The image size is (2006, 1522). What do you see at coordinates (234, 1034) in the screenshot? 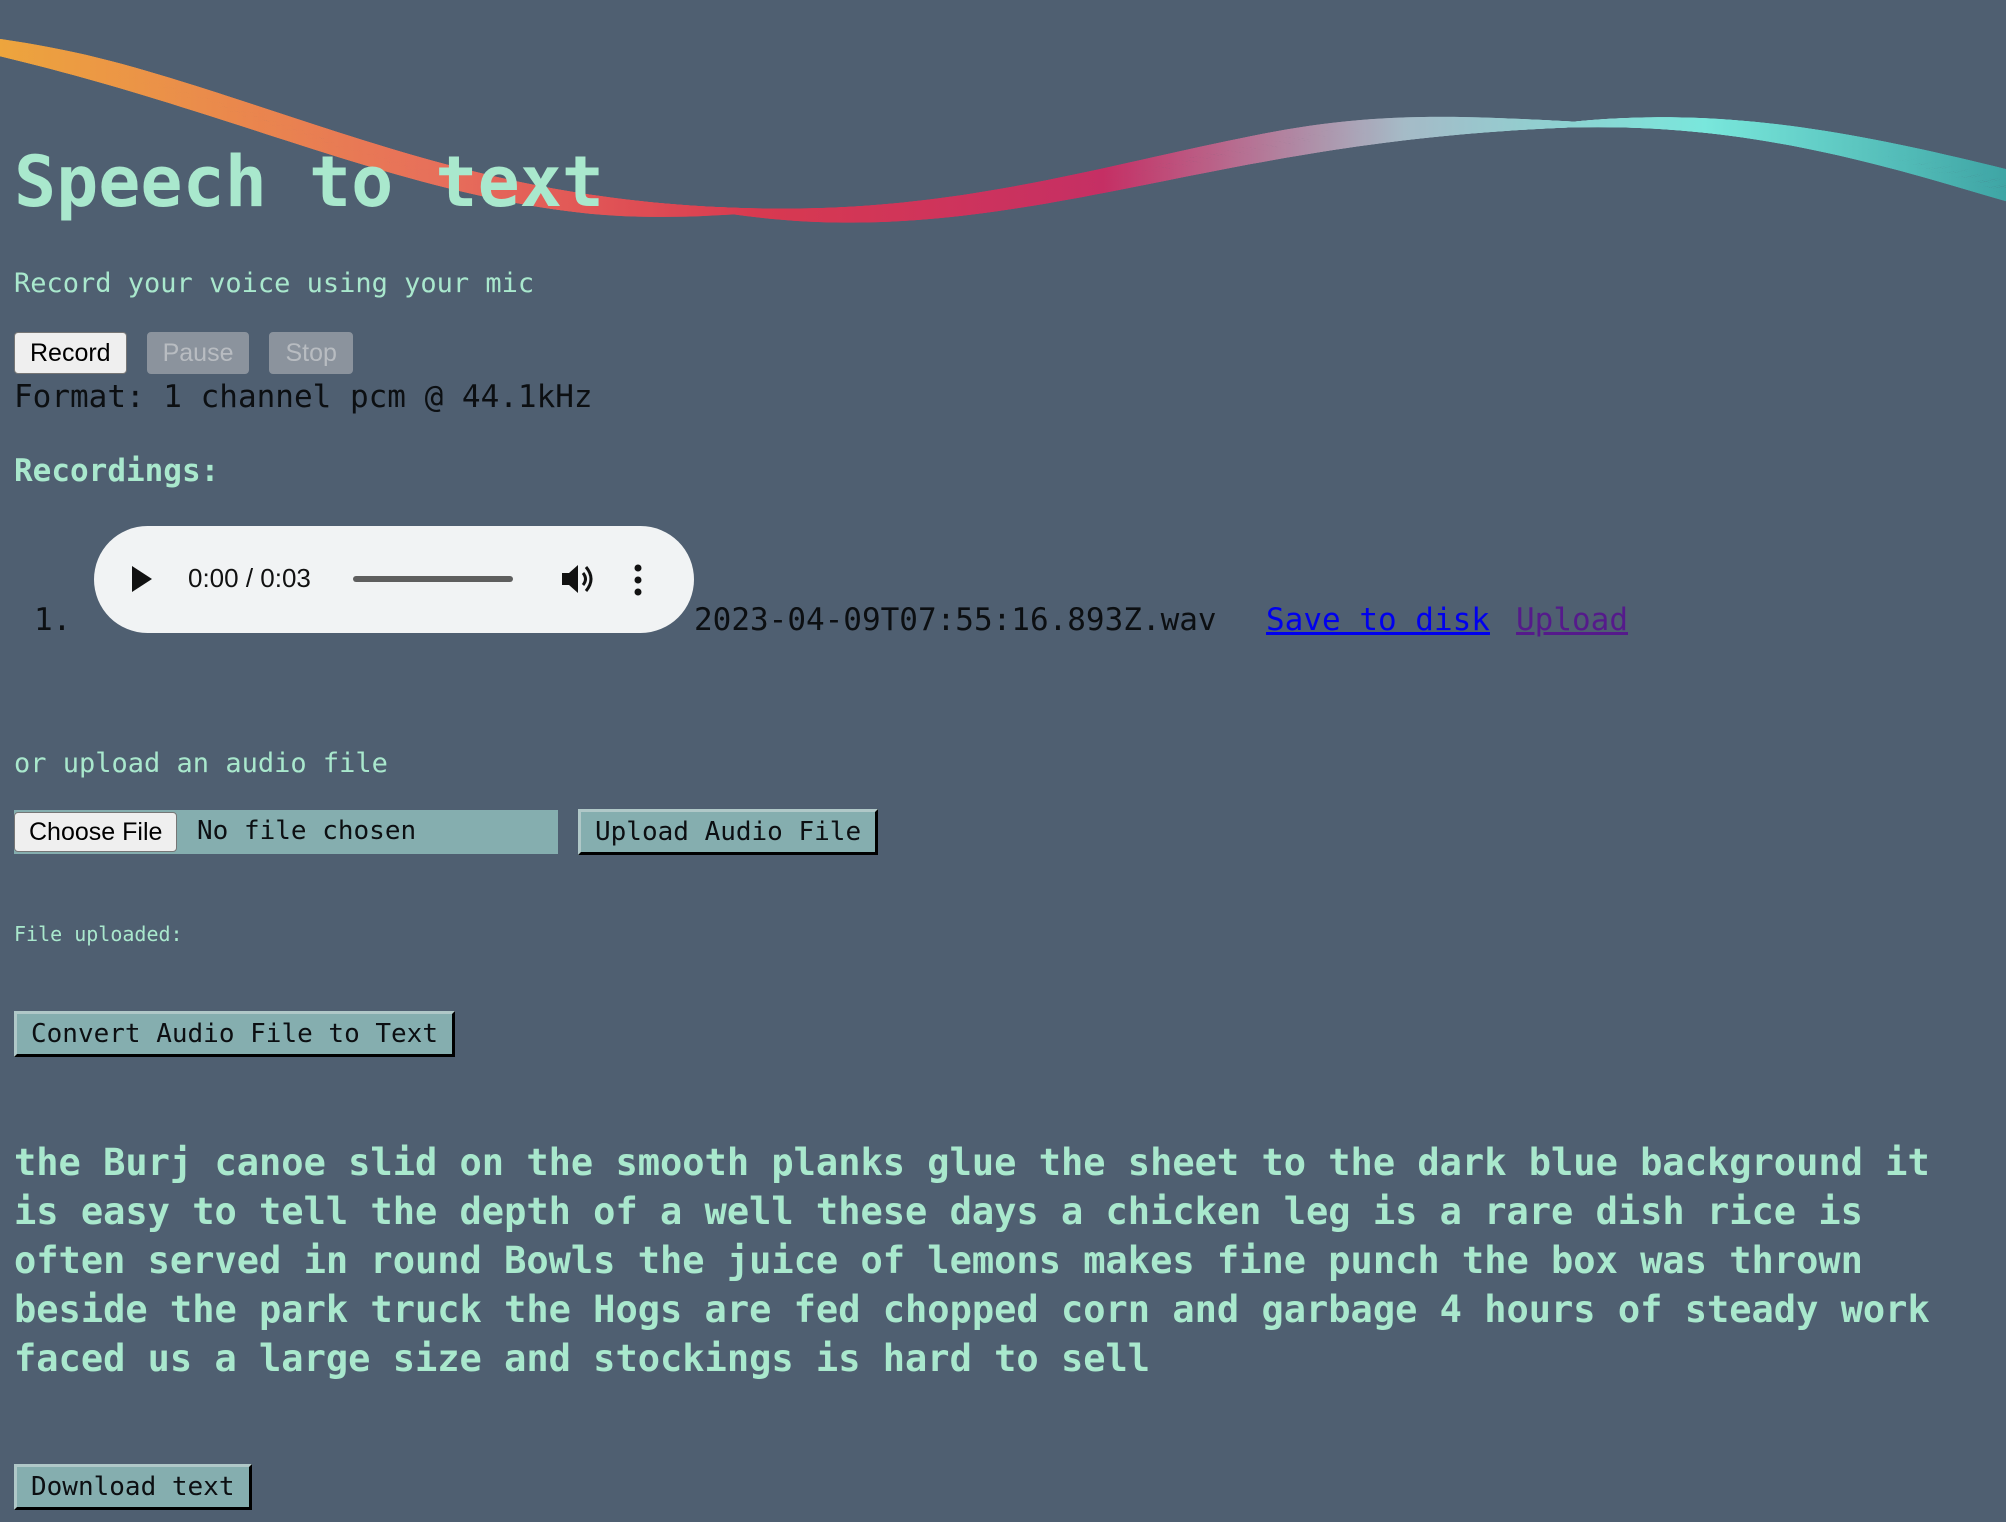
I see `convert-to-text-button: Convert Audio File to Text` at bounding box center [234, 1034].